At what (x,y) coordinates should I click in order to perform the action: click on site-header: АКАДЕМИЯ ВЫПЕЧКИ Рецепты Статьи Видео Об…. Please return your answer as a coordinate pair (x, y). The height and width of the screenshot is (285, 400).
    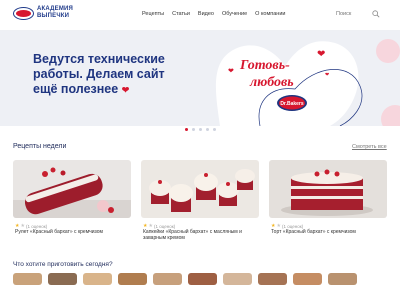
    Looking at the image, I should click on (200, 15).